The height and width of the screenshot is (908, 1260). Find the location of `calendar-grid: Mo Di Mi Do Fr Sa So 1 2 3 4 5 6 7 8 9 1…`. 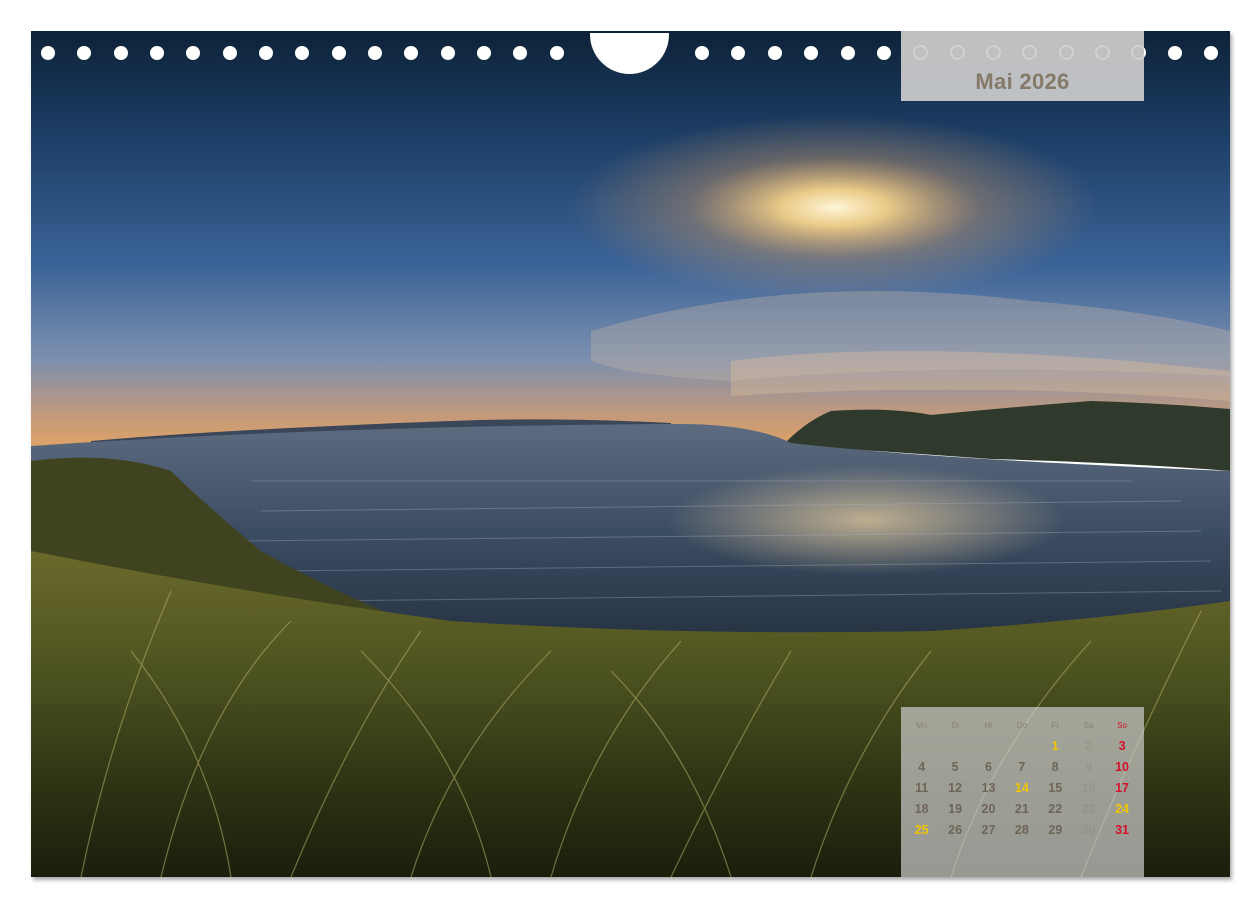

calendar-grid: Mo Di Mi Do Fr Sa So 1 2 3 4 5 6 7 8 9 1… is located at coordinates (1022, 792).